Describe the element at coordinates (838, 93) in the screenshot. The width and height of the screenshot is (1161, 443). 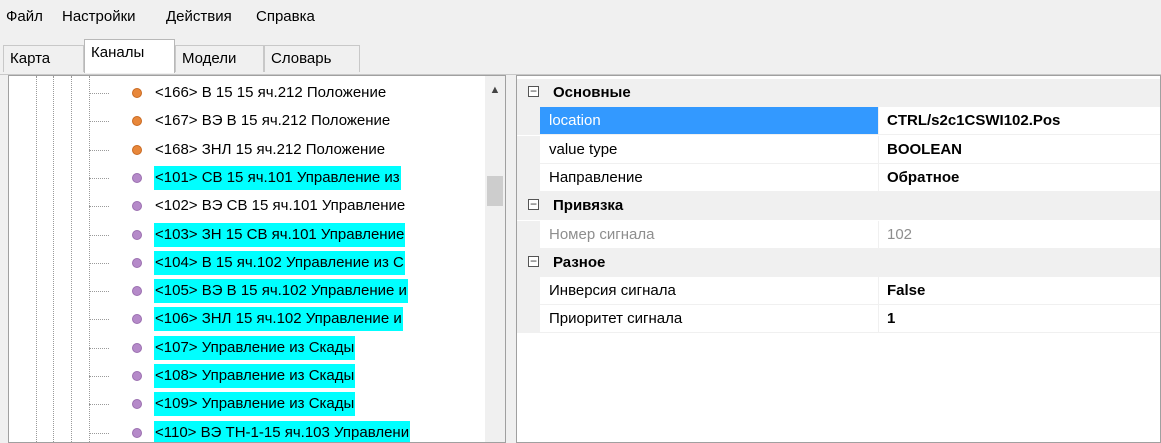
I see `property-category: − Основные` at that location.